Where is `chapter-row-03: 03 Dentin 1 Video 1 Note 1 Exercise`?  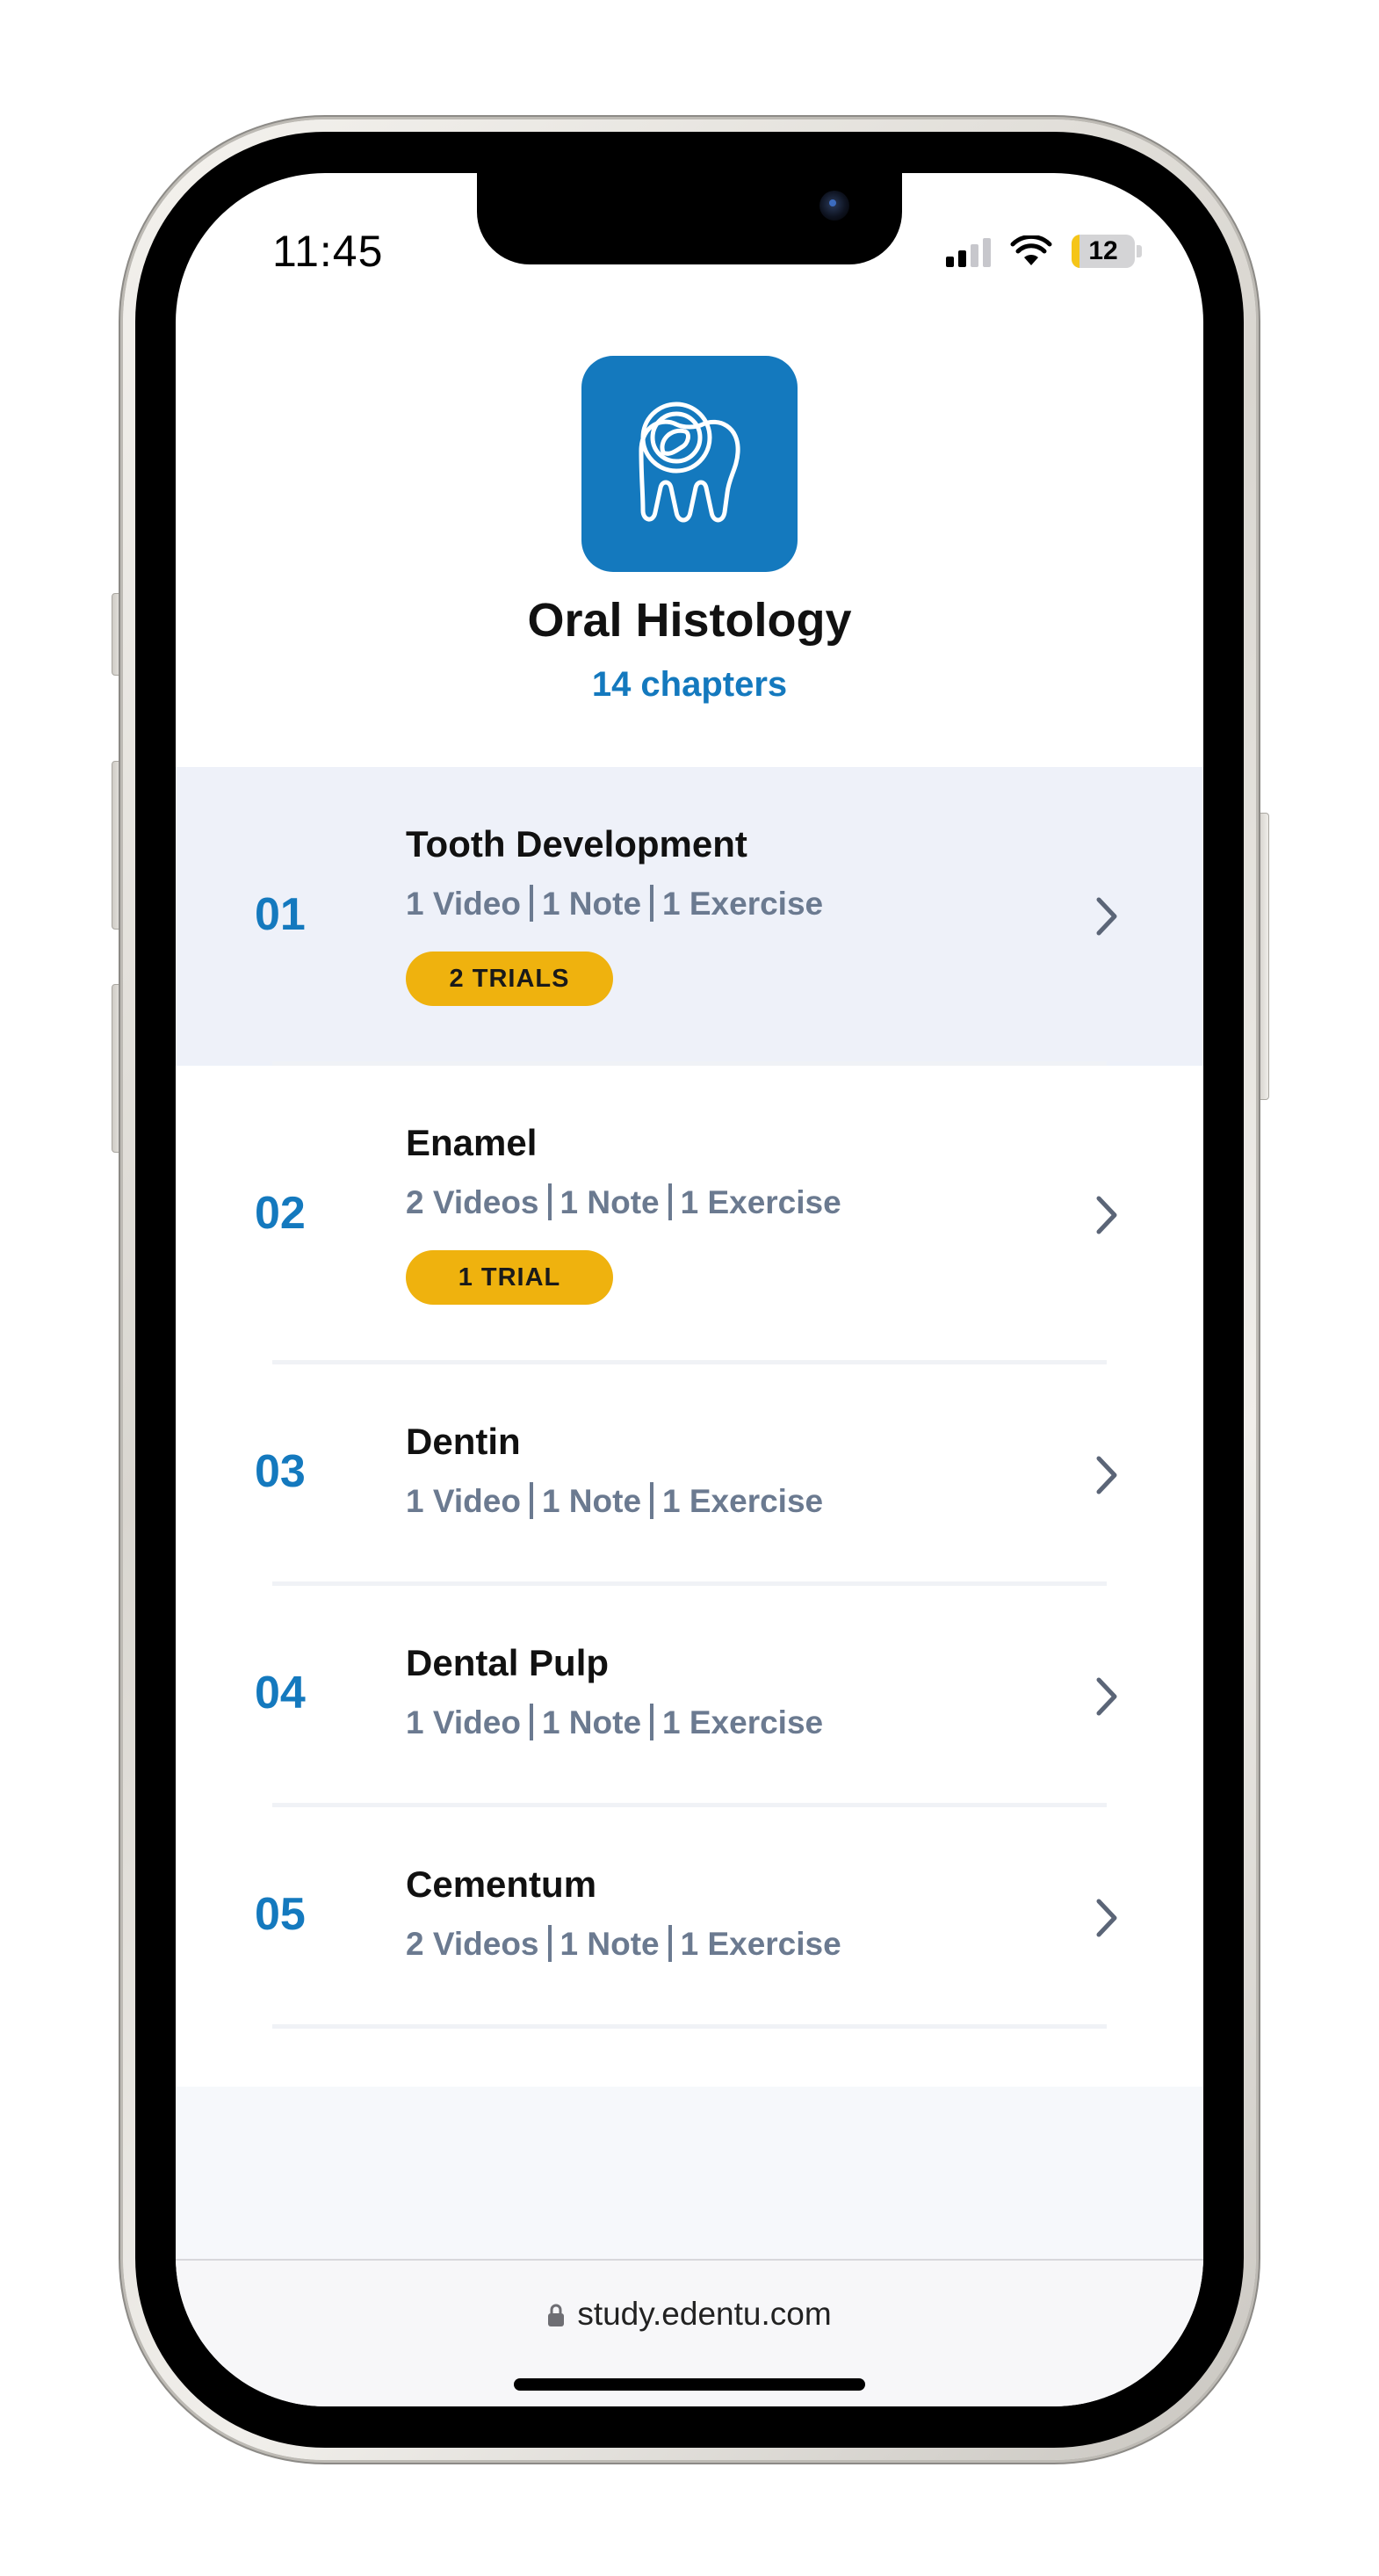 chapter-row-03: 03 Dentin 1 Video 1 Note 1 Exercise is located at coordinates (689, 1475).